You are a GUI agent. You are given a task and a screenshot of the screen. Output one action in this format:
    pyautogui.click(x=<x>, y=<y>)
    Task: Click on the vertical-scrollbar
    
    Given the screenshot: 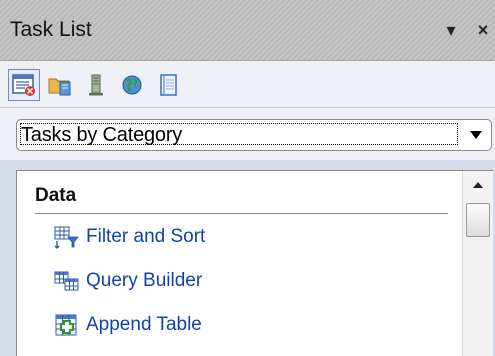 What is the action you would take?
    pyautogui.click(x=477, y=263)
    